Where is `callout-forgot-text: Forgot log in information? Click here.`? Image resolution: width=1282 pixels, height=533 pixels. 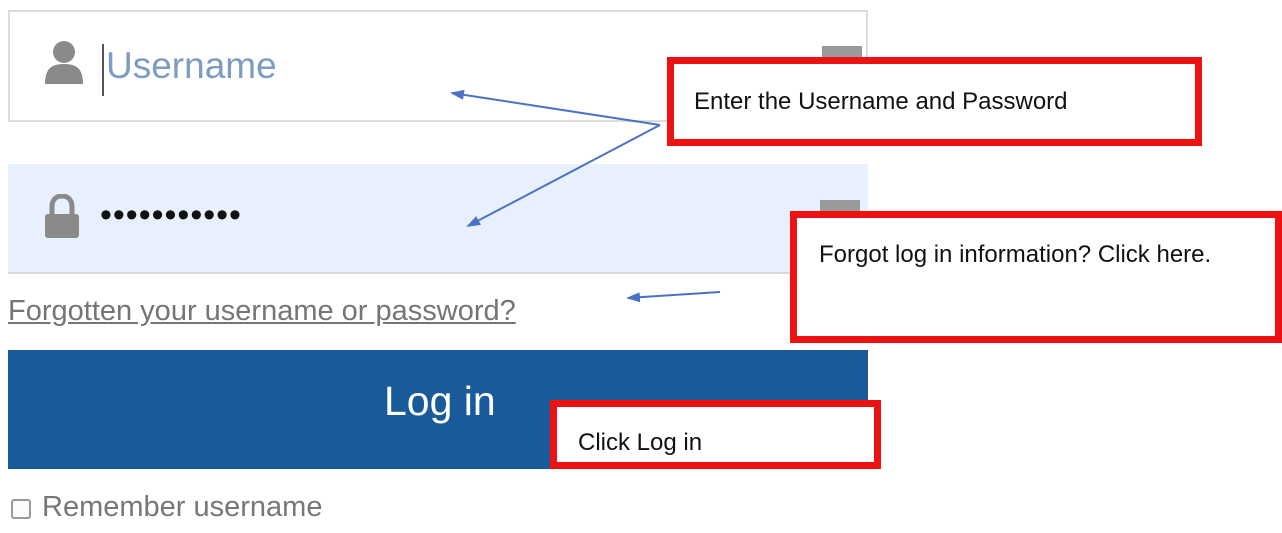
callout-forgot-text: Forgot log in information? Click here. is located at coordinates (1015, 254).